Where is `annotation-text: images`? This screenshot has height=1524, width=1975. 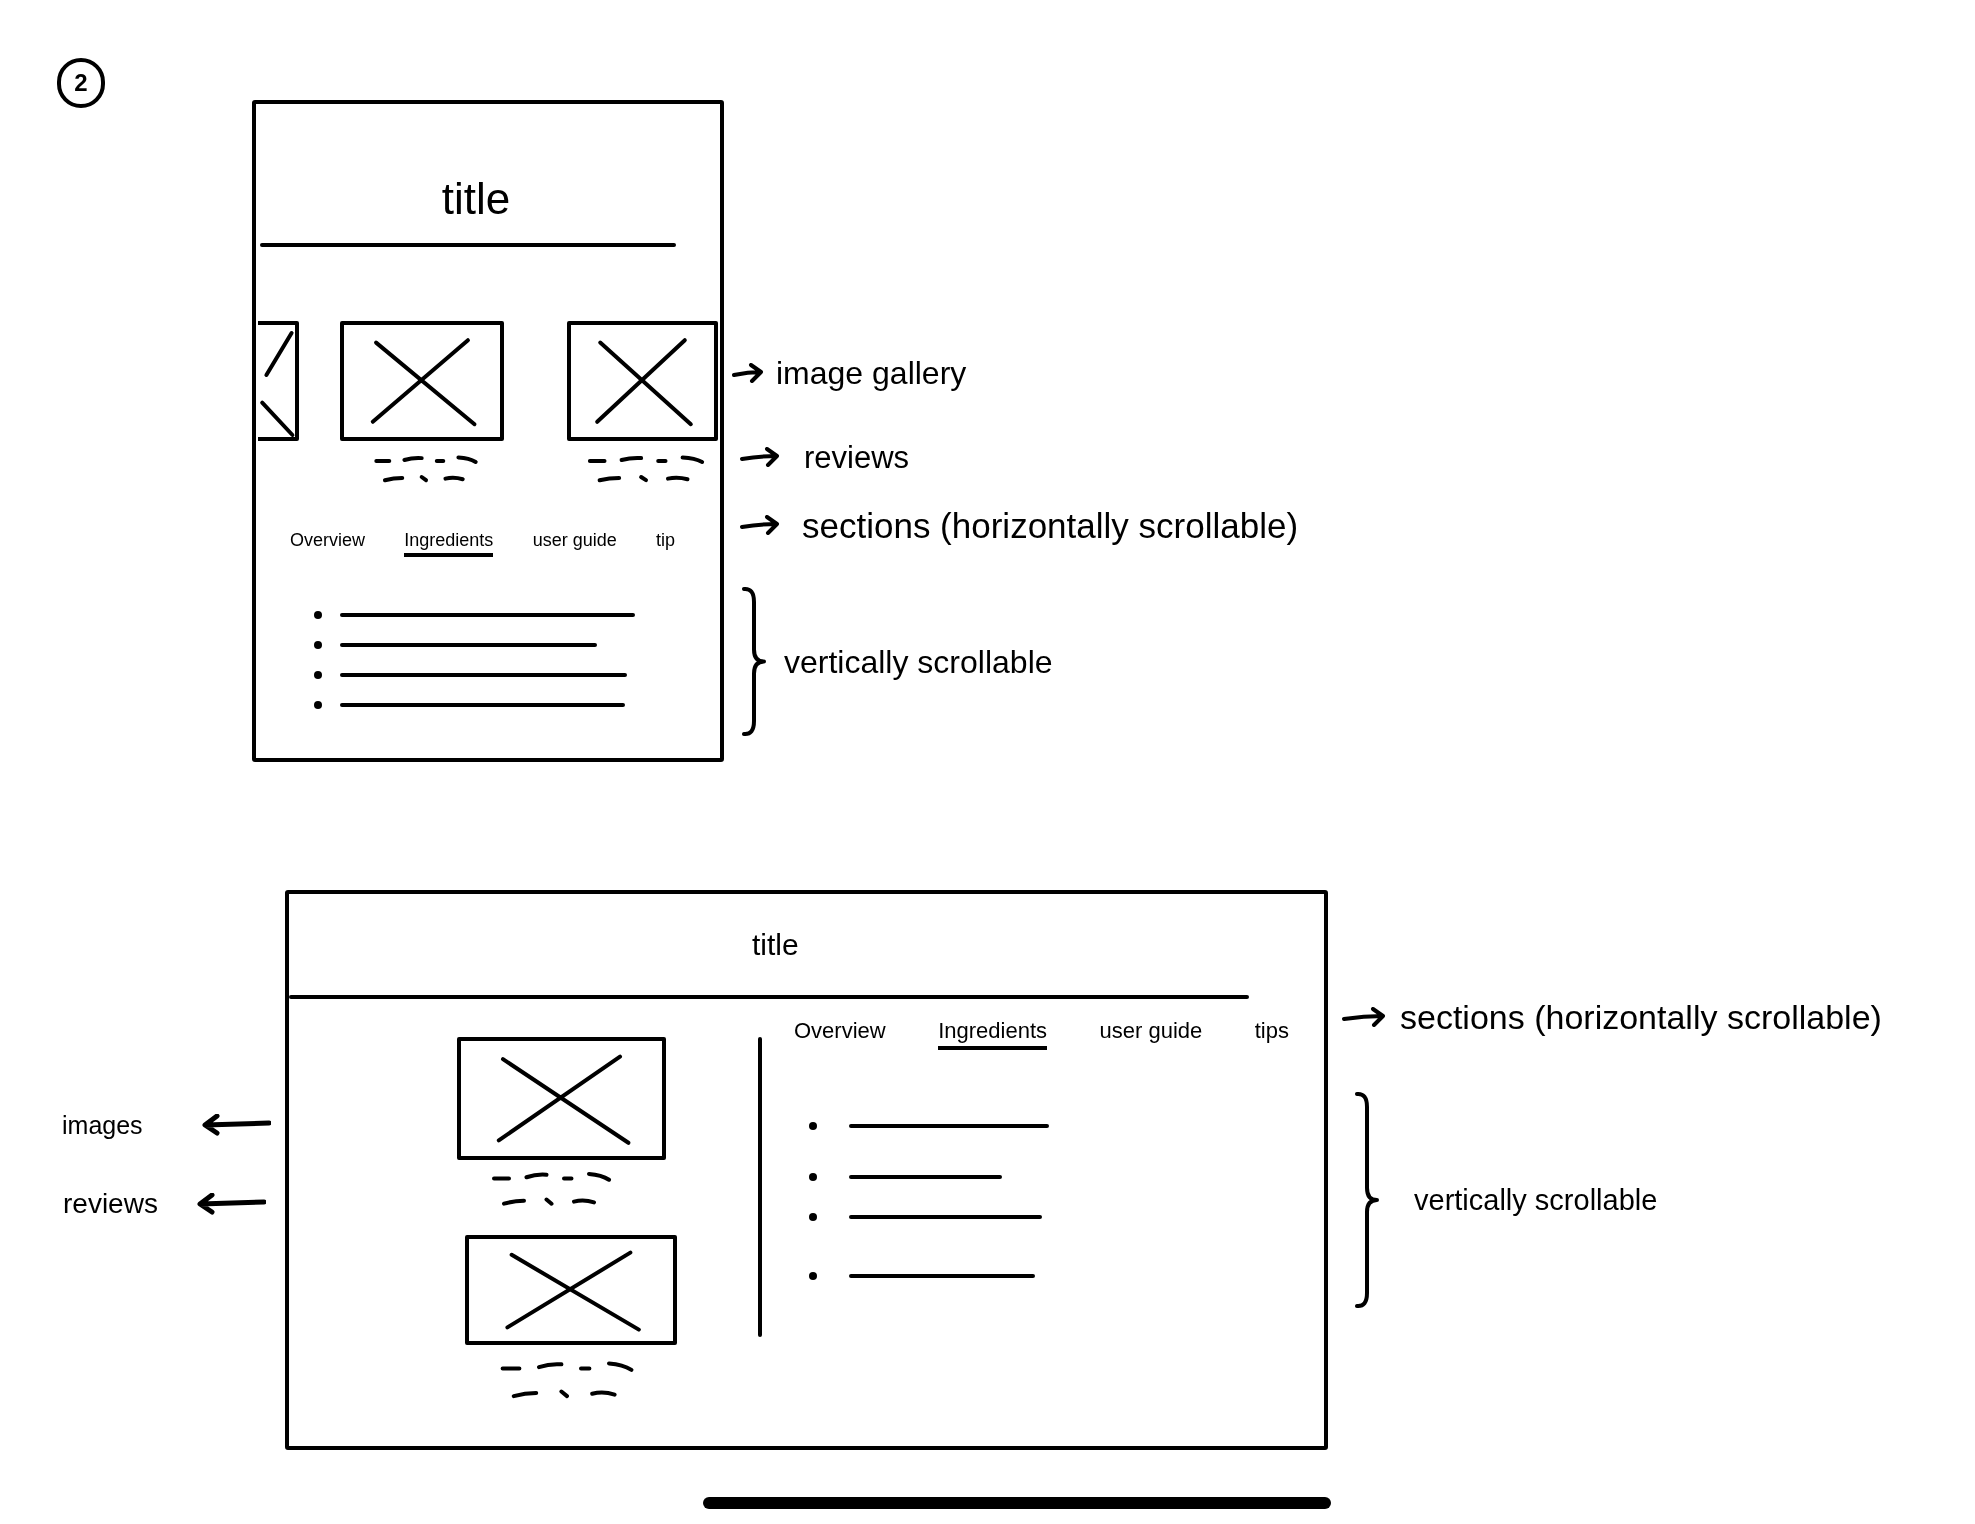
annotation-text: images is located at coordinates (102, 1125).